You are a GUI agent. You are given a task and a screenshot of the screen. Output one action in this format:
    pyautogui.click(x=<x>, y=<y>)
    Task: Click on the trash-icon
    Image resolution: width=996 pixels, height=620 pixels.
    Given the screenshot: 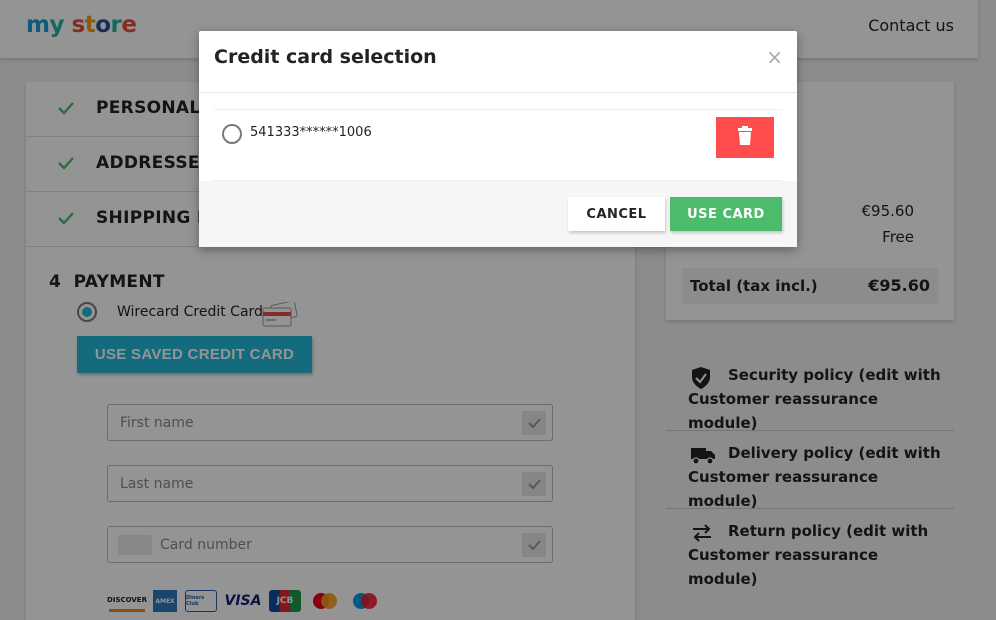 What is the action you would take?
    pyautogui.click(x=745, y=135)
    